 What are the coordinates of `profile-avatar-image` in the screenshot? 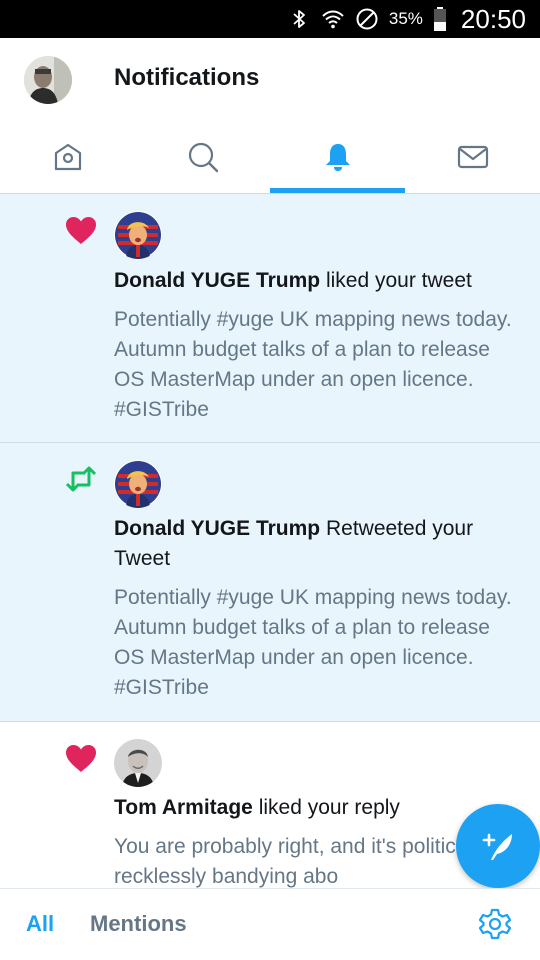 It's located at (48, 80).